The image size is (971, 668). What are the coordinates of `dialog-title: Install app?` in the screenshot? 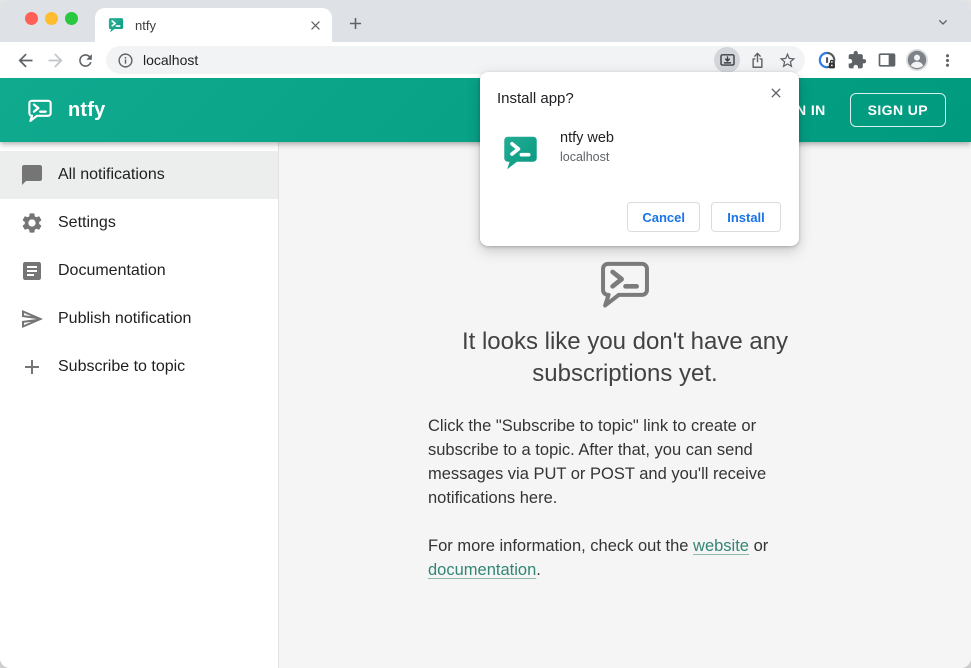 It's located at (535, 98).